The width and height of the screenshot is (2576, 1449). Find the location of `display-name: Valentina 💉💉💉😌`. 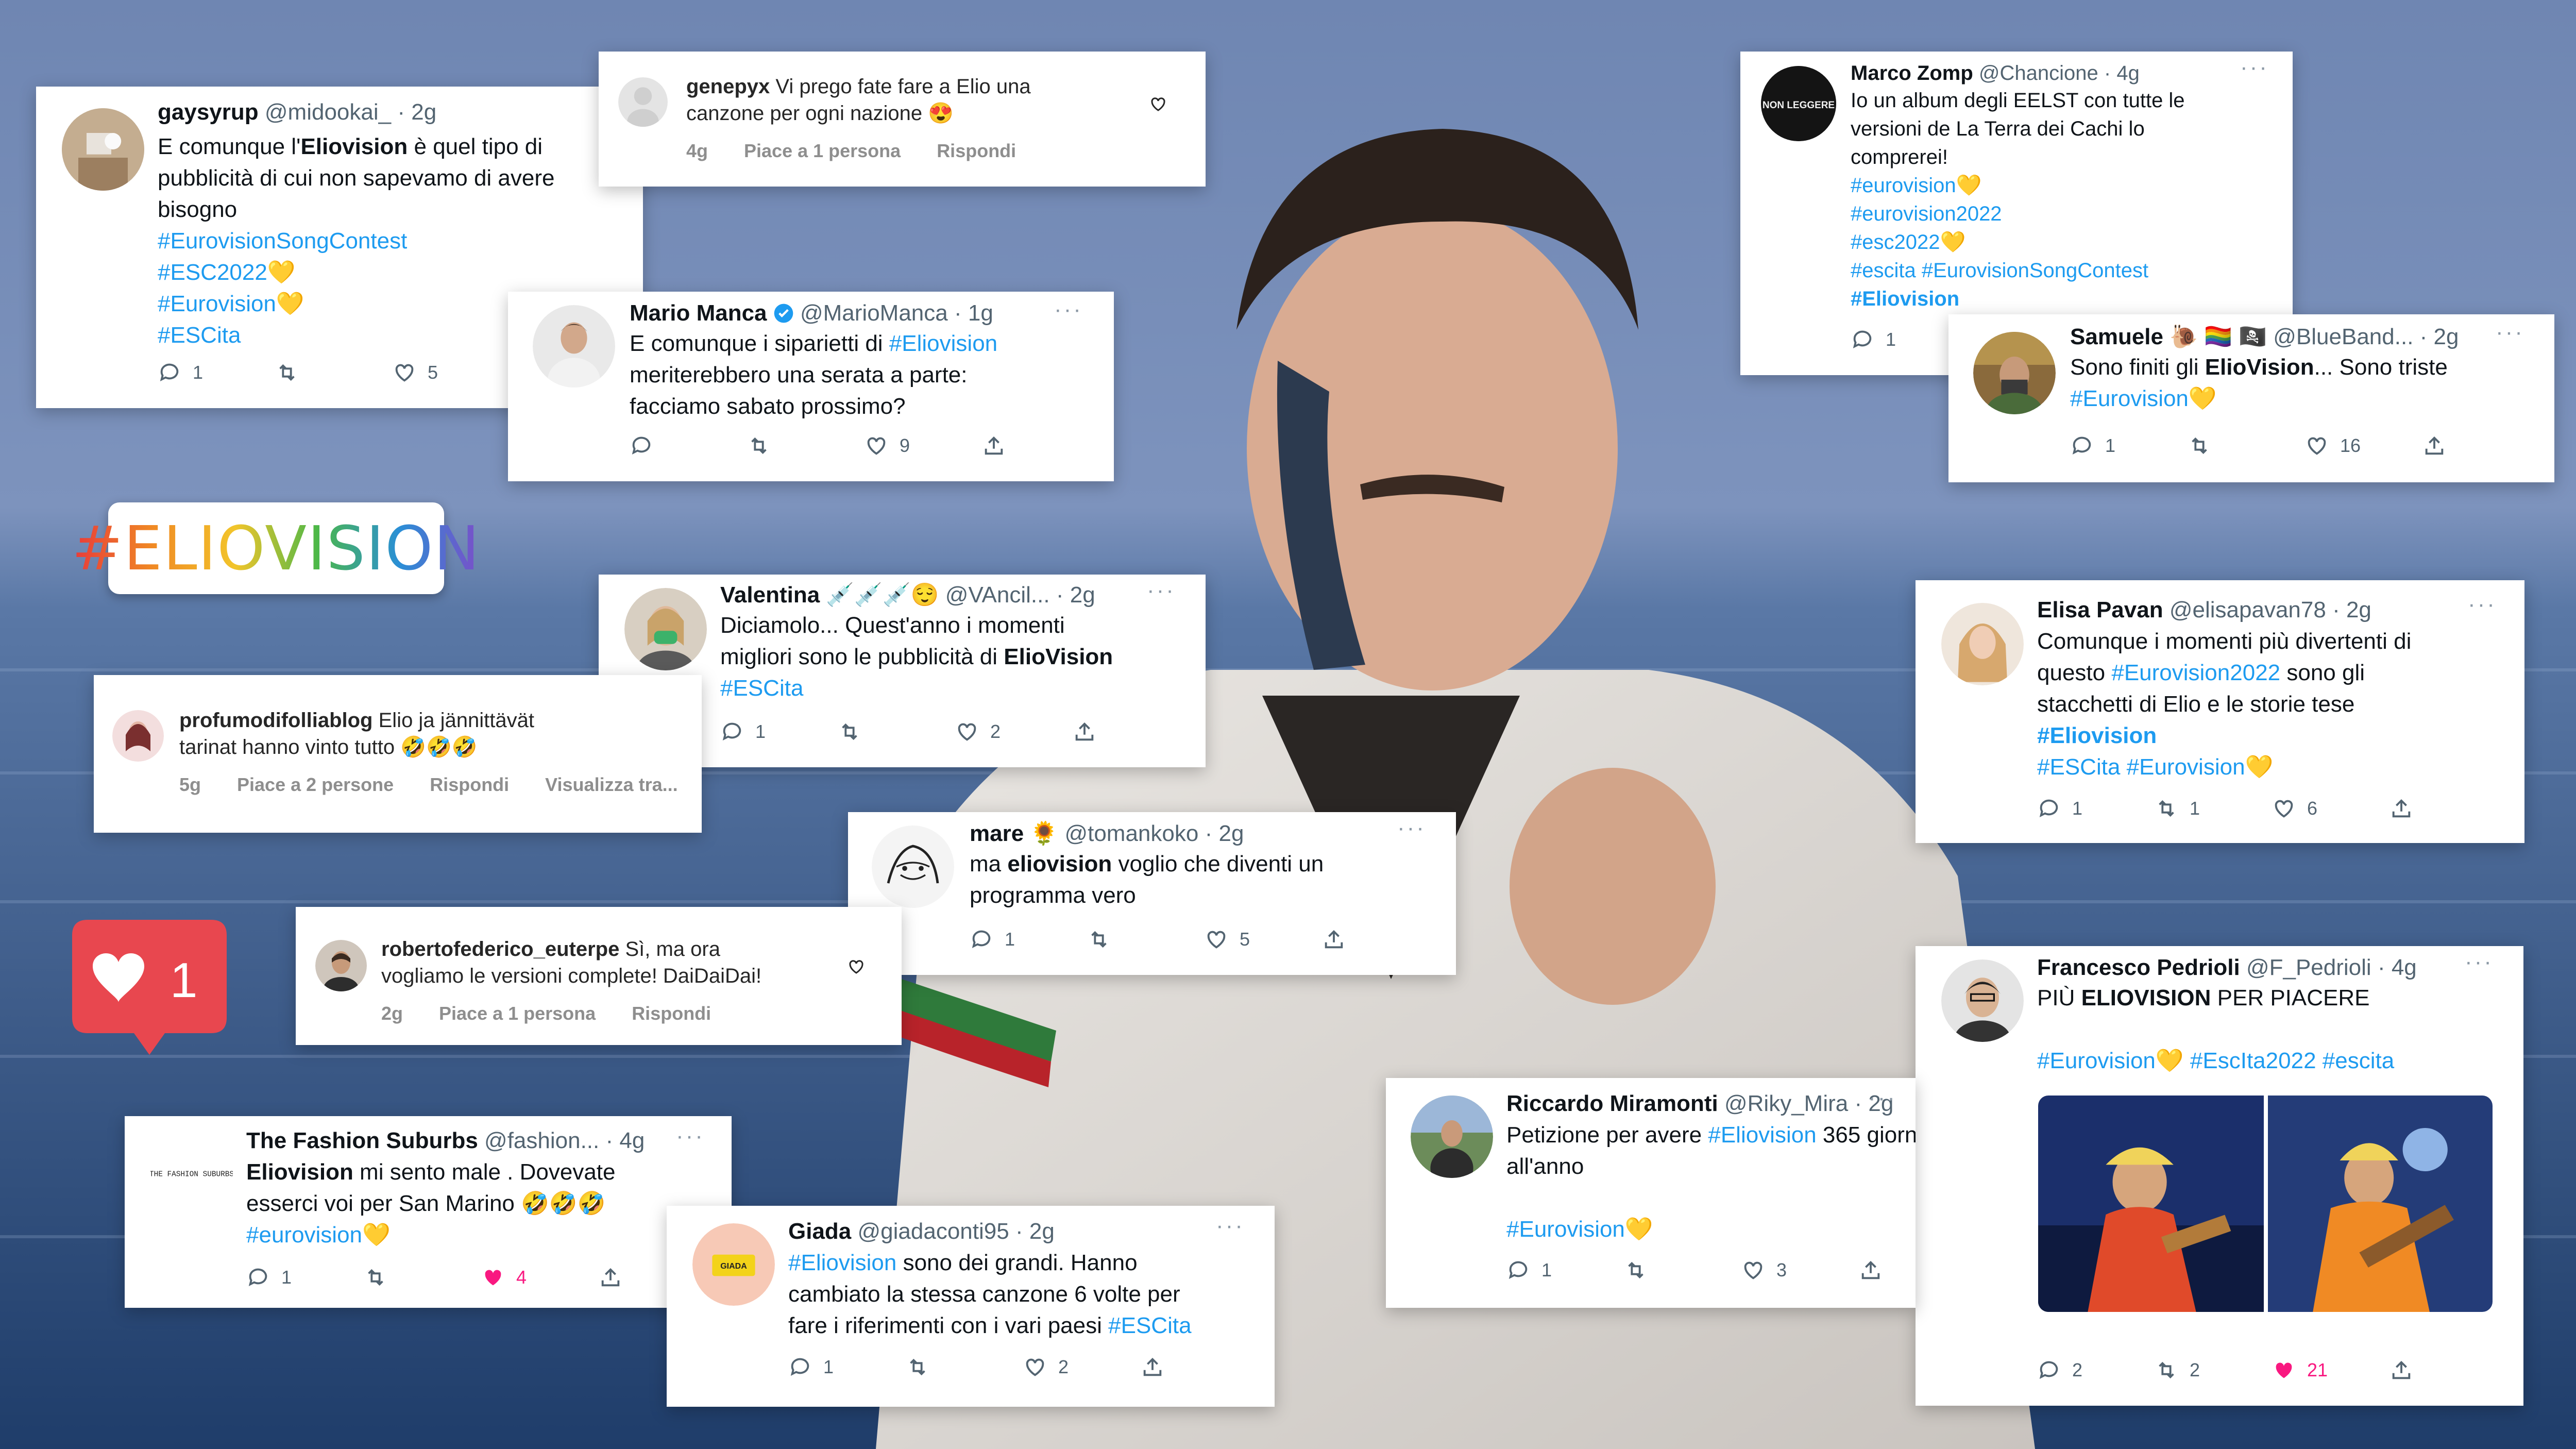

display-name: Valentina 💉💉💉😌 is located at coordinates (829, 595).